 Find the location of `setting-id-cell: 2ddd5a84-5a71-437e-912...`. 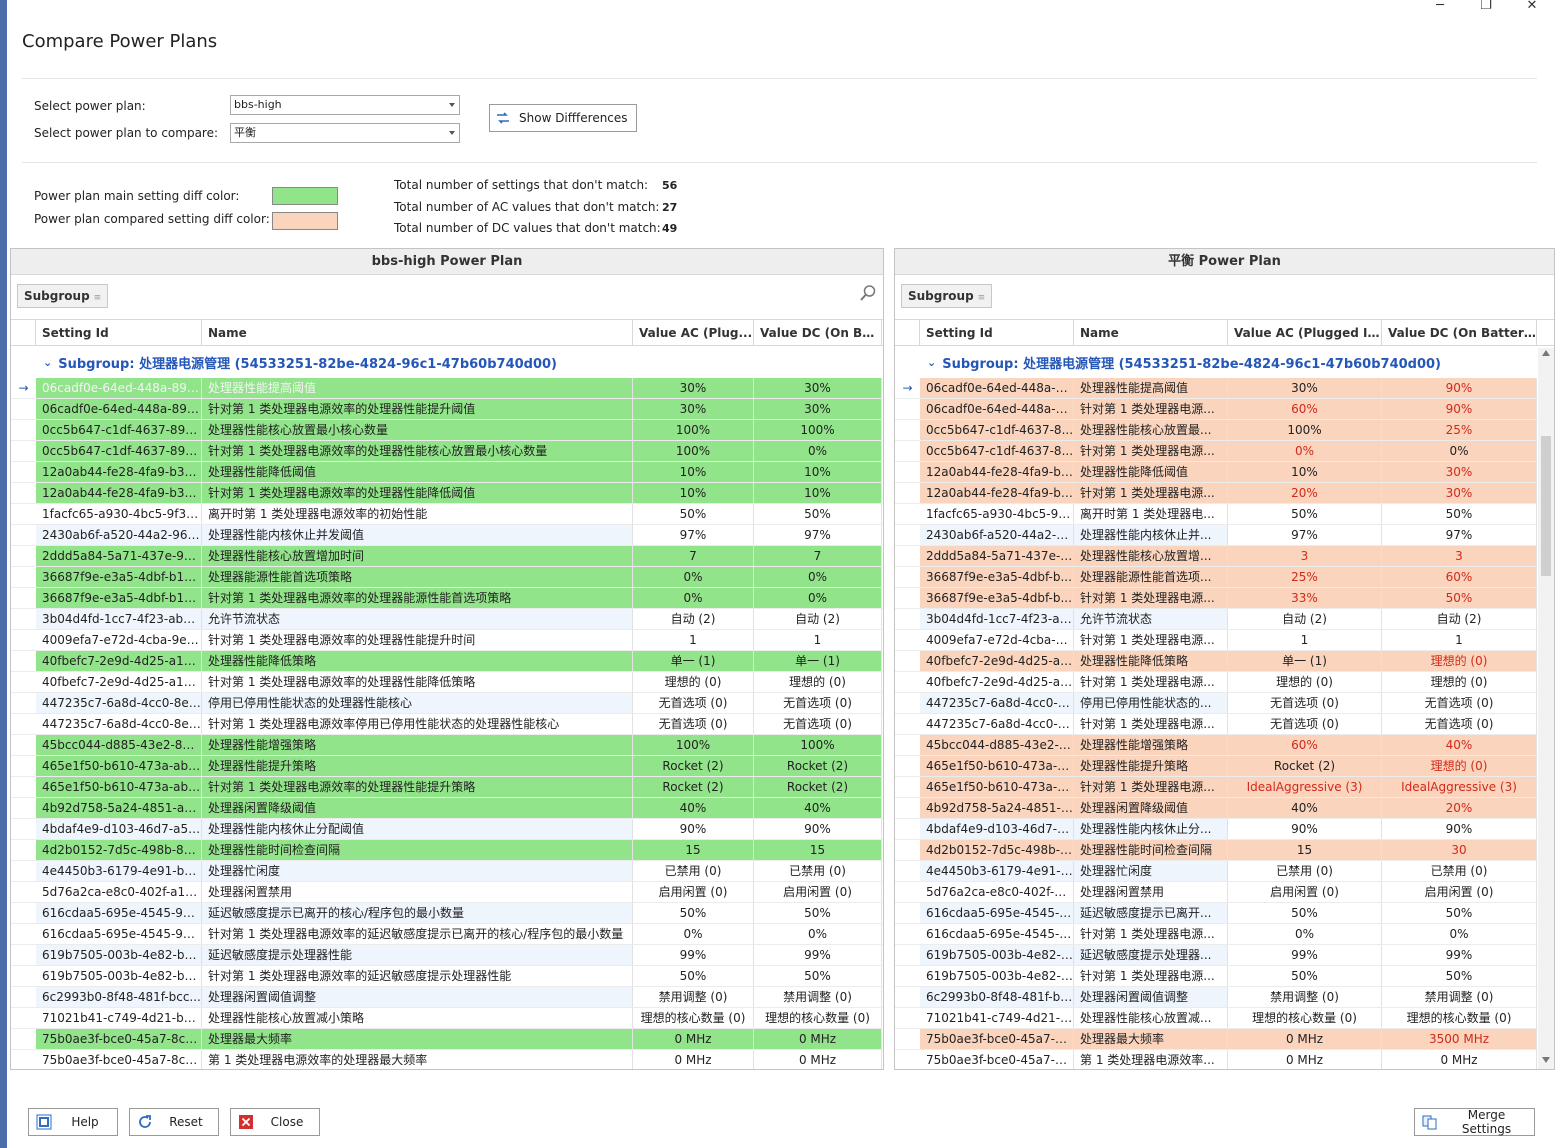

setting-id-cell: 2ddd5a84-5a71-437e-912... is located at coordinates (119, 556).